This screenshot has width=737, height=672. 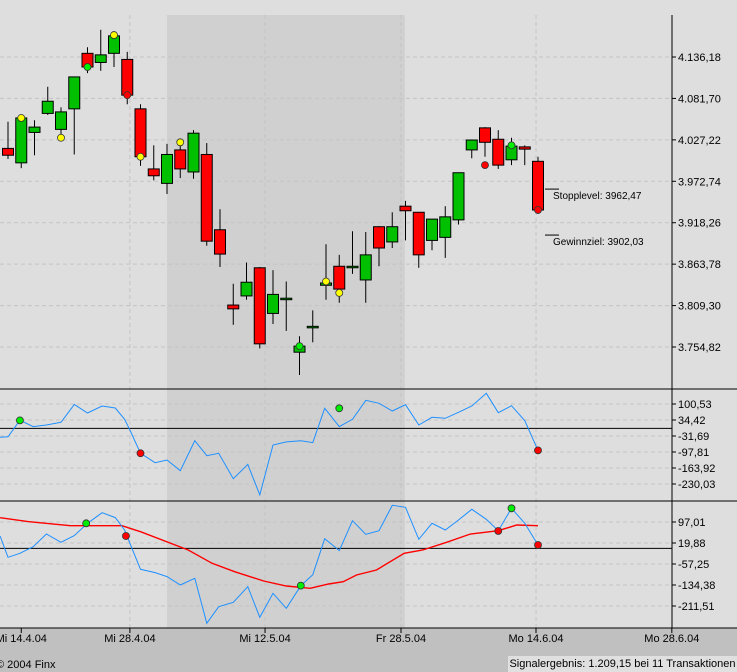 What do you see at coordinates (696, 586) in the screenshot?
I see `osc2-tick-label: -134,38` at bounding box center [696, 586].